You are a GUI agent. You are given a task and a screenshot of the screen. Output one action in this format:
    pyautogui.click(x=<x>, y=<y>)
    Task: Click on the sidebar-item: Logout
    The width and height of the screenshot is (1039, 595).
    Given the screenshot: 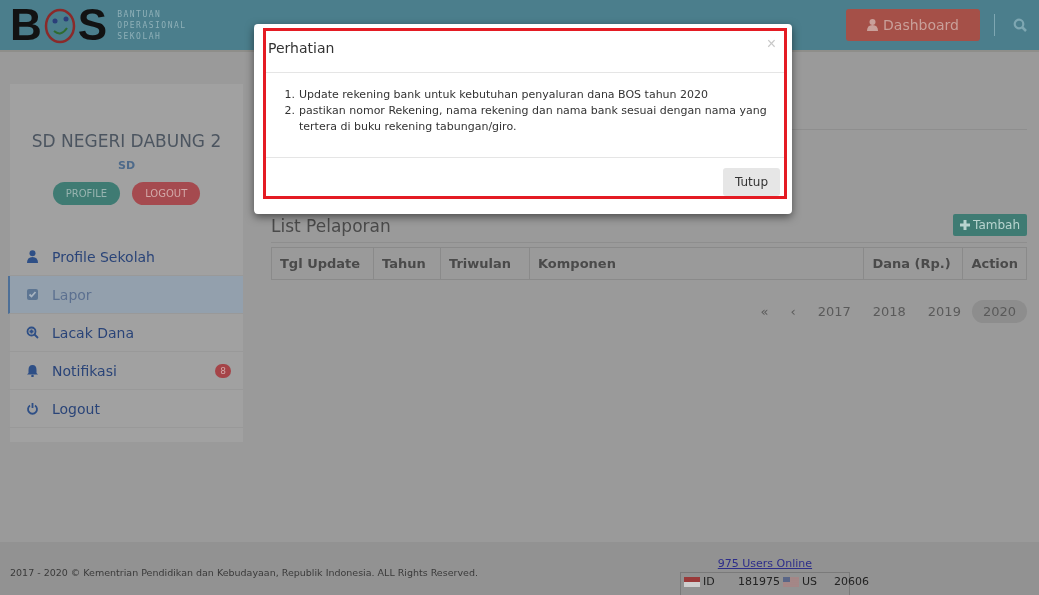 What is the action you would take?
    pyautogui.click(x=125, y=409)
    